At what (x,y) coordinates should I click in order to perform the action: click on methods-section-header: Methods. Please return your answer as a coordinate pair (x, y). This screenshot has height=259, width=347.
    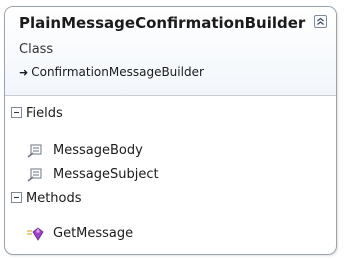
    Looking at the image, I should click on (46, 199).